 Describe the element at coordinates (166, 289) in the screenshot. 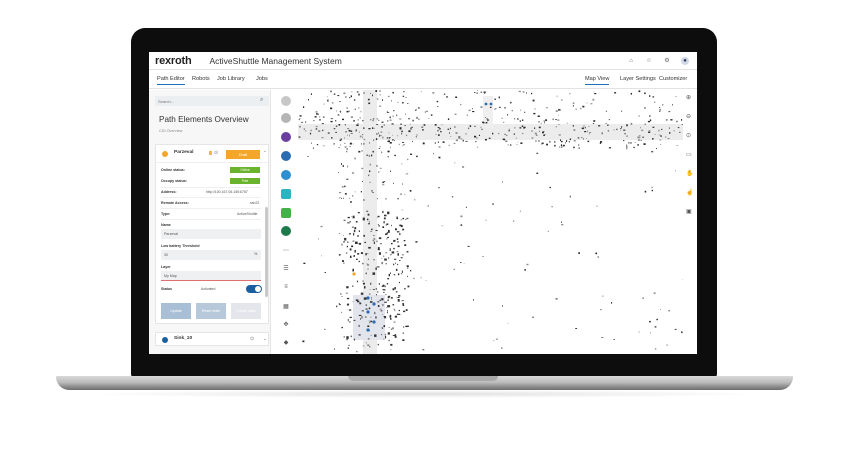

I see `status-label: Status` at that location.